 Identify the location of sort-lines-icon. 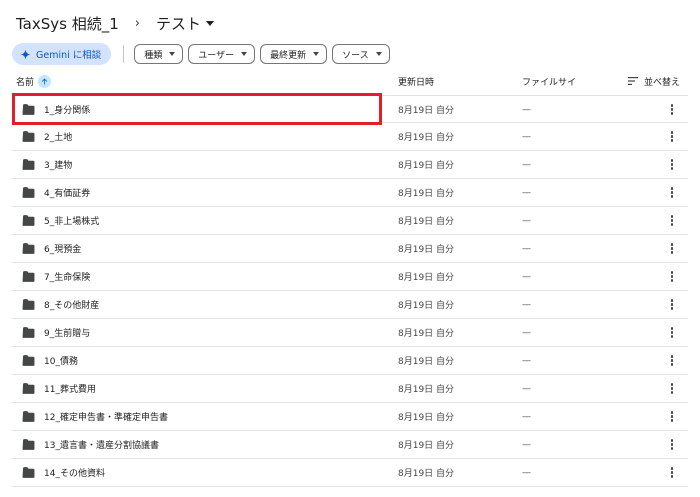
(633, 81).